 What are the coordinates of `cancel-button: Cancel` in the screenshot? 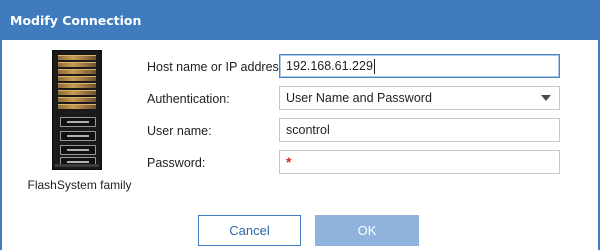 It's located at (249, 230).